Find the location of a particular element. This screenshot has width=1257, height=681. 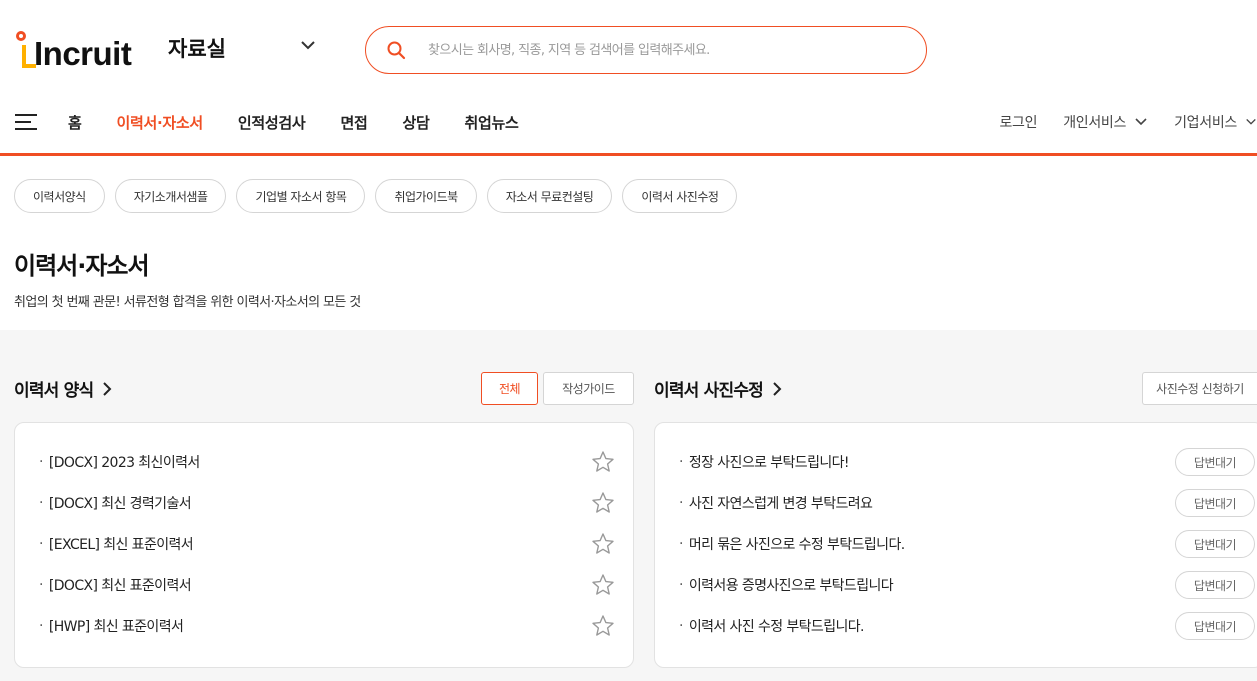

corporate-services-menu: 기업서비스 is located at coordinates (1215, 122).